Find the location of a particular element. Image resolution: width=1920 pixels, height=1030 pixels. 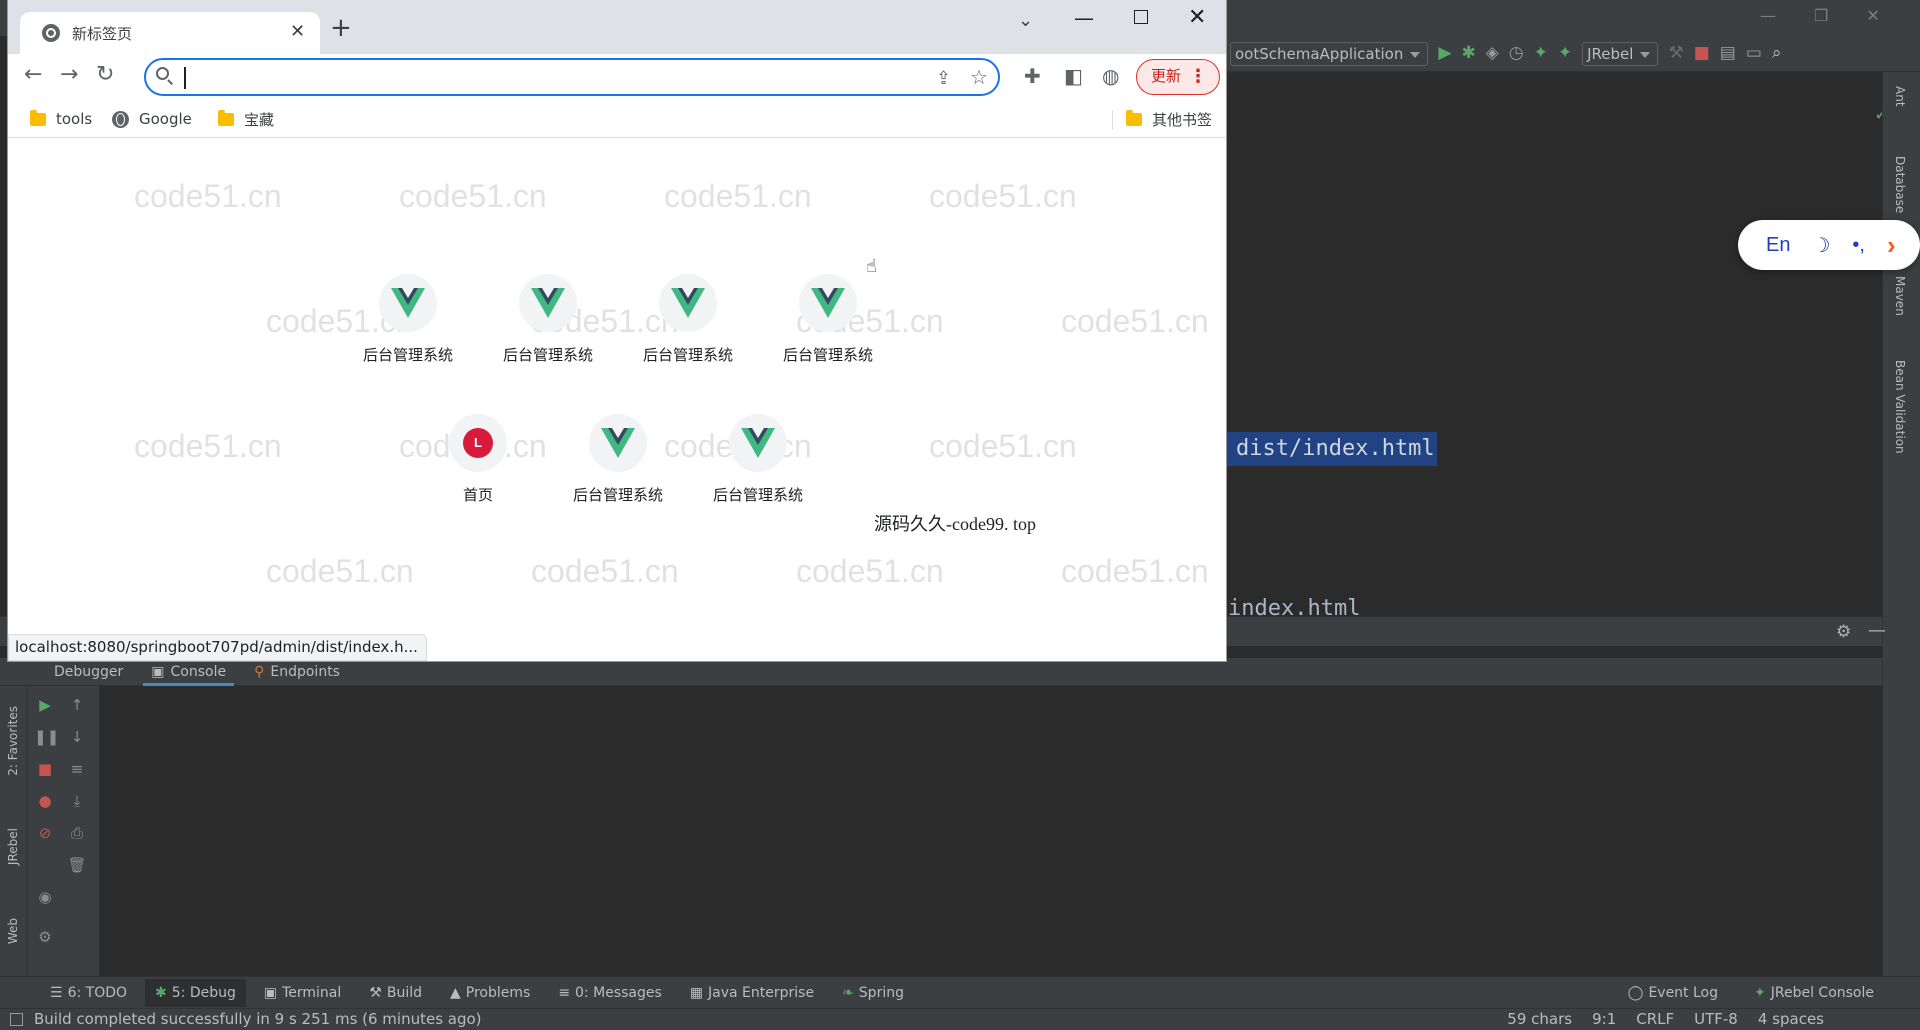

bookmark-star-icon: ☆ is located at coordinates (979, 77).